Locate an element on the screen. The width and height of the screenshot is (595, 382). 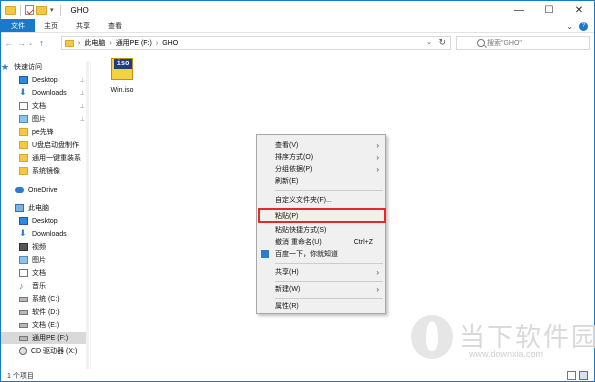
drive-icon is located at coordinates (23, 299).